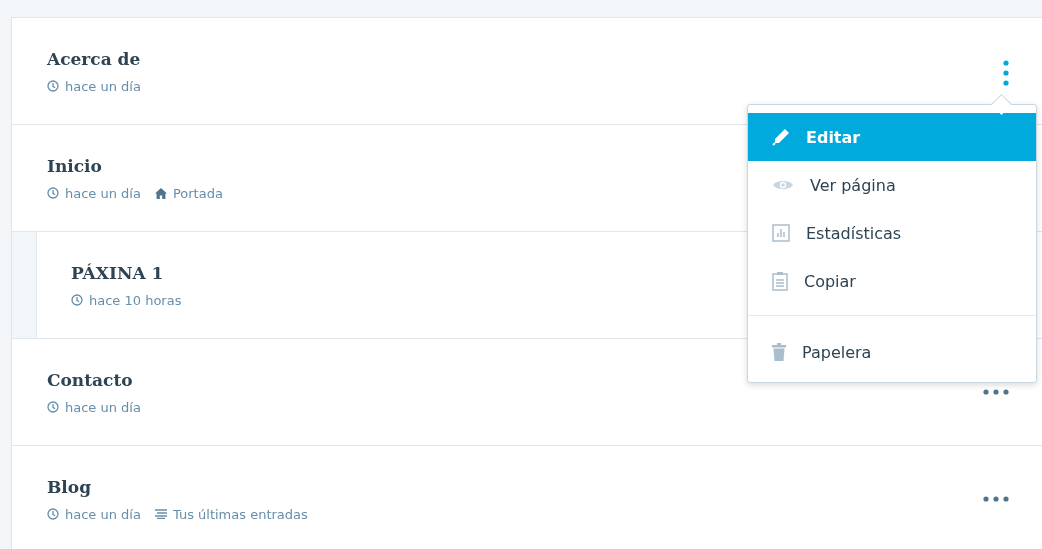 The image size is (1042, 549). What do you see at coordinates (94, 58) in the screenshot?
I see `page-title: Acerca de` at bounding box center [94, 58].